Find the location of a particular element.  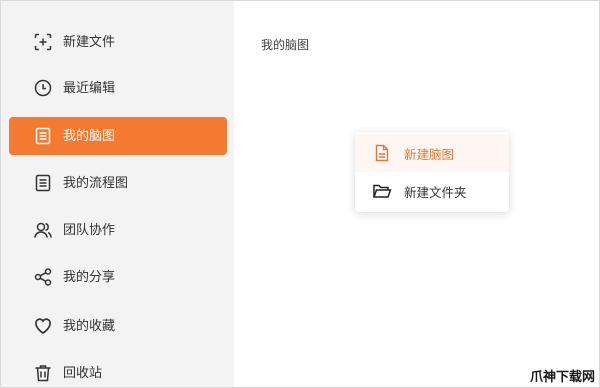

sidebar-item-label: 新建文件 is located at coordinates (89, 42).